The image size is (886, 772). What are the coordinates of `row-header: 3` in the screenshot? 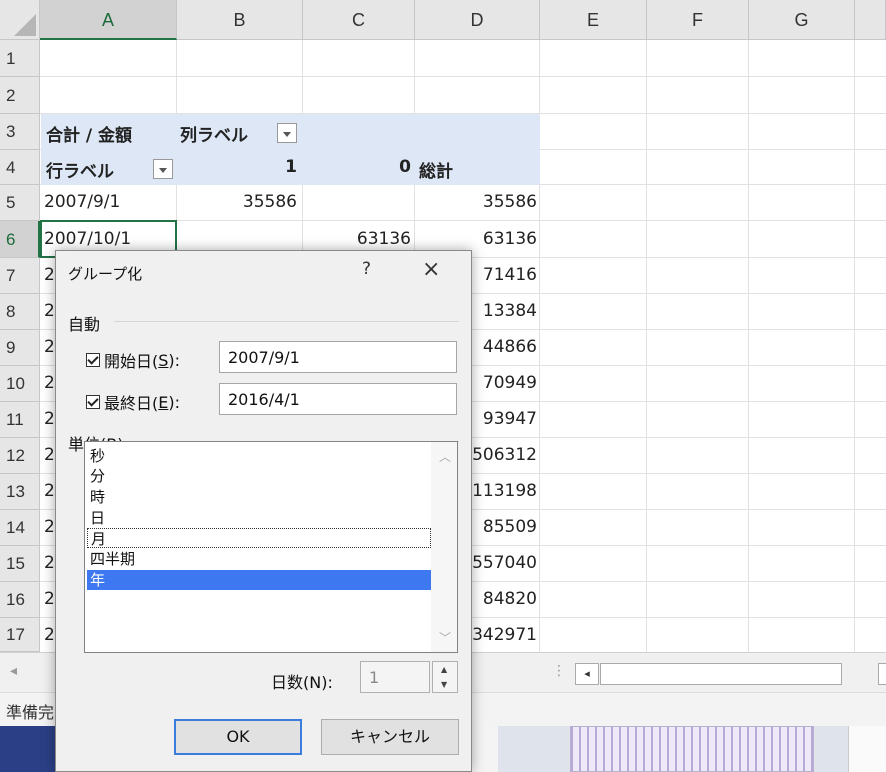 It's located at (20, 132).